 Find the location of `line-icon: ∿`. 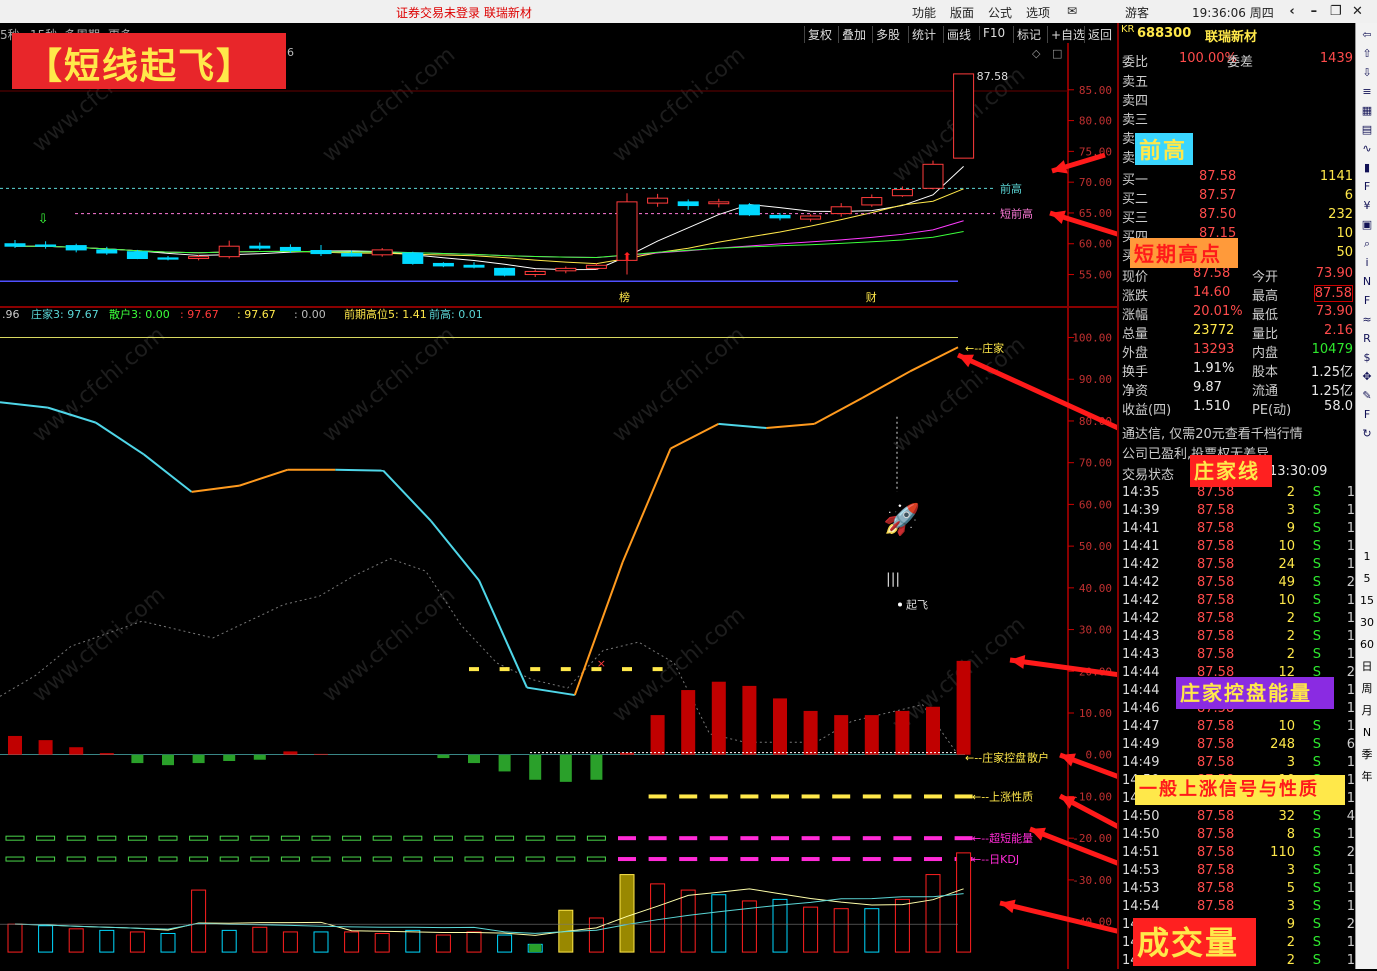

line-icon: ∿ is located at coordinates (1367, 149).